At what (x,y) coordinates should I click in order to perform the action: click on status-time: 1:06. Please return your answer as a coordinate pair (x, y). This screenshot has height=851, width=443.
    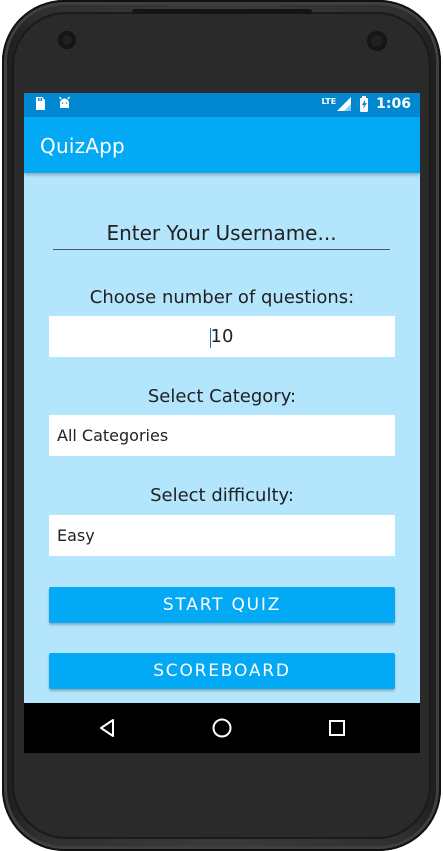
    Looking at the image, I should click on (393, 104).